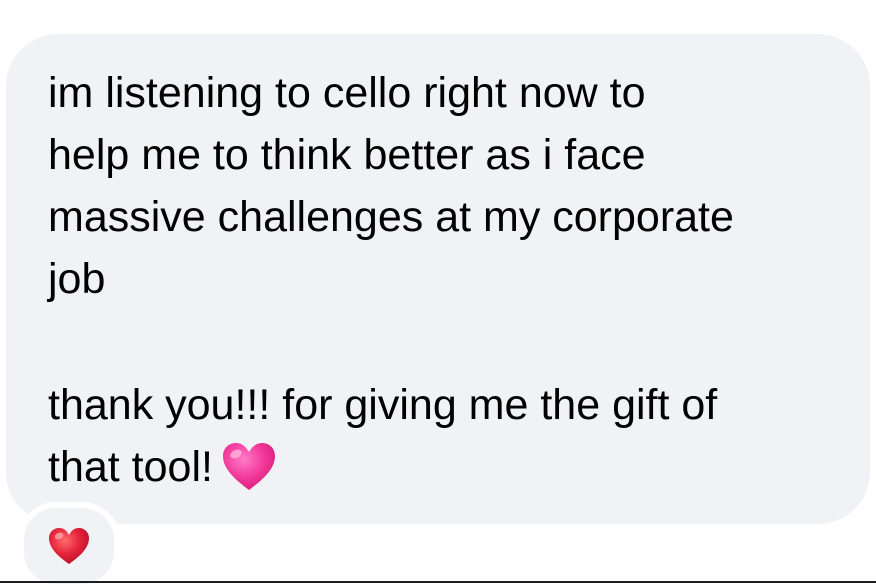  Describe the element at coordinates (130, 467) in the screenshot. I see `message-line: that tool!` at that location.